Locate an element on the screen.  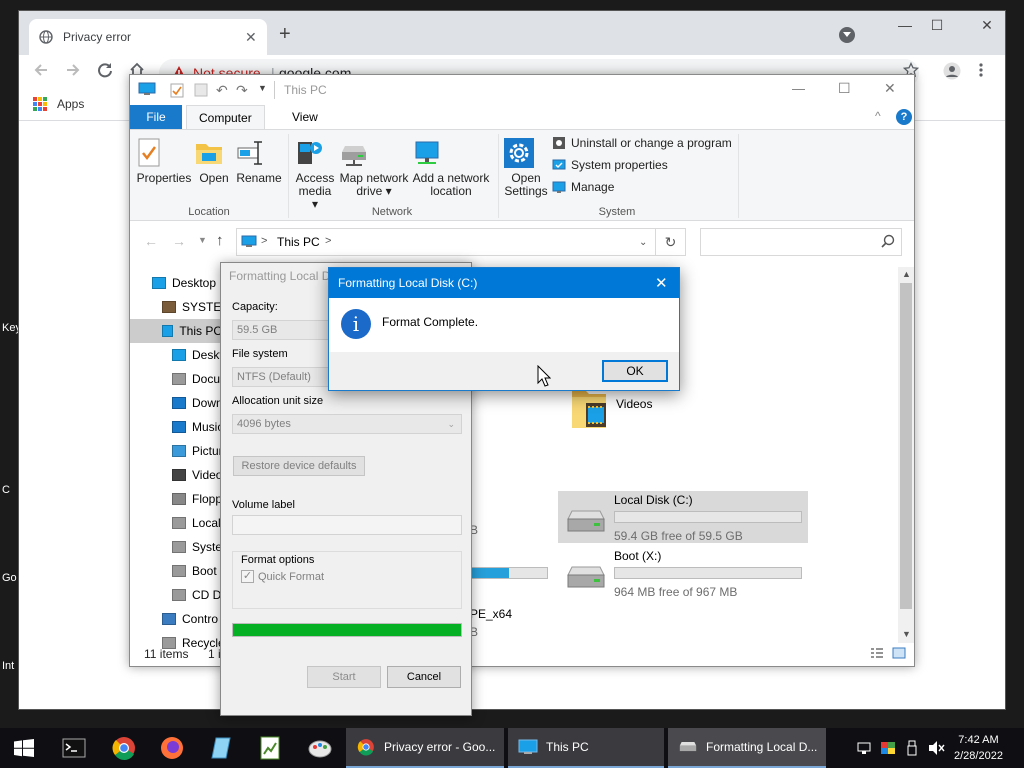
chrome-tab: Privacy error ✕ is located at coordinates (148, 37).